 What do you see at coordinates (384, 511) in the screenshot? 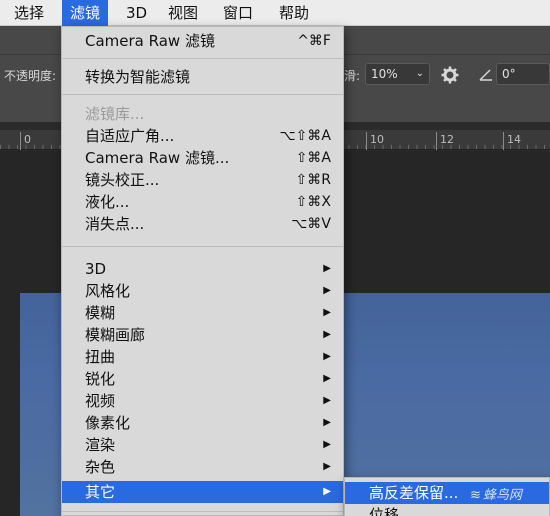
I see `menu-item-label: 位移` at bounding box center [384, 511].